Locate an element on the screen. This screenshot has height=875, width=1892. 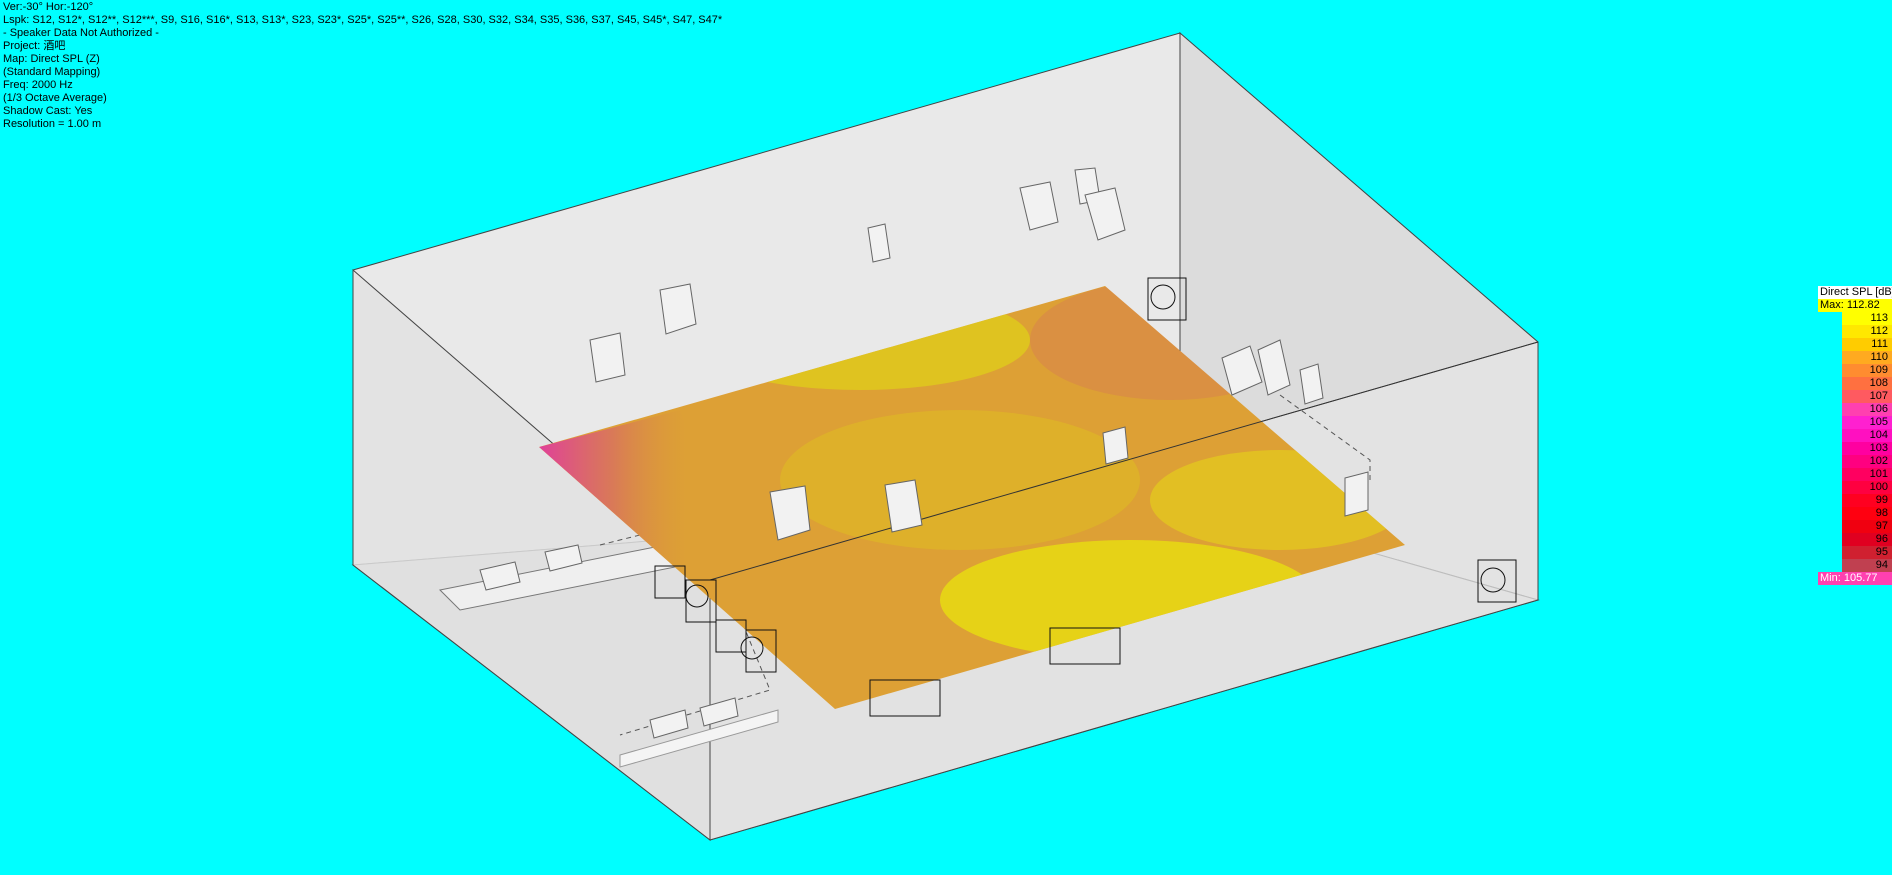
speaker-s45 is located at coordinates (903, 506).